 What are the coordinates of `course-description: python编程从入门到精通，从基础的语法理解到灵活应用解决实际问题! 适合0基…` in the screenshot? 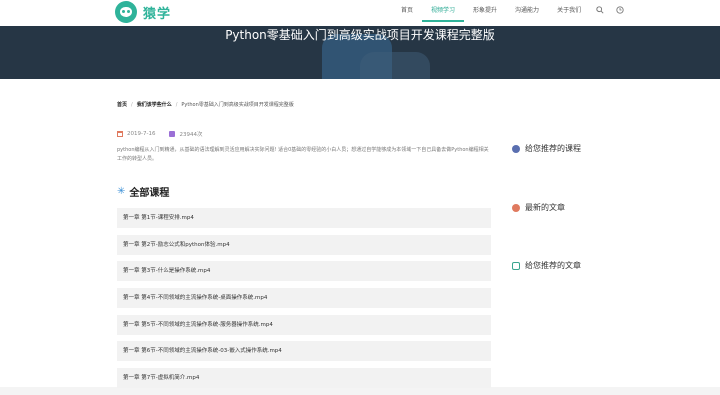 It's located at (303, 154).